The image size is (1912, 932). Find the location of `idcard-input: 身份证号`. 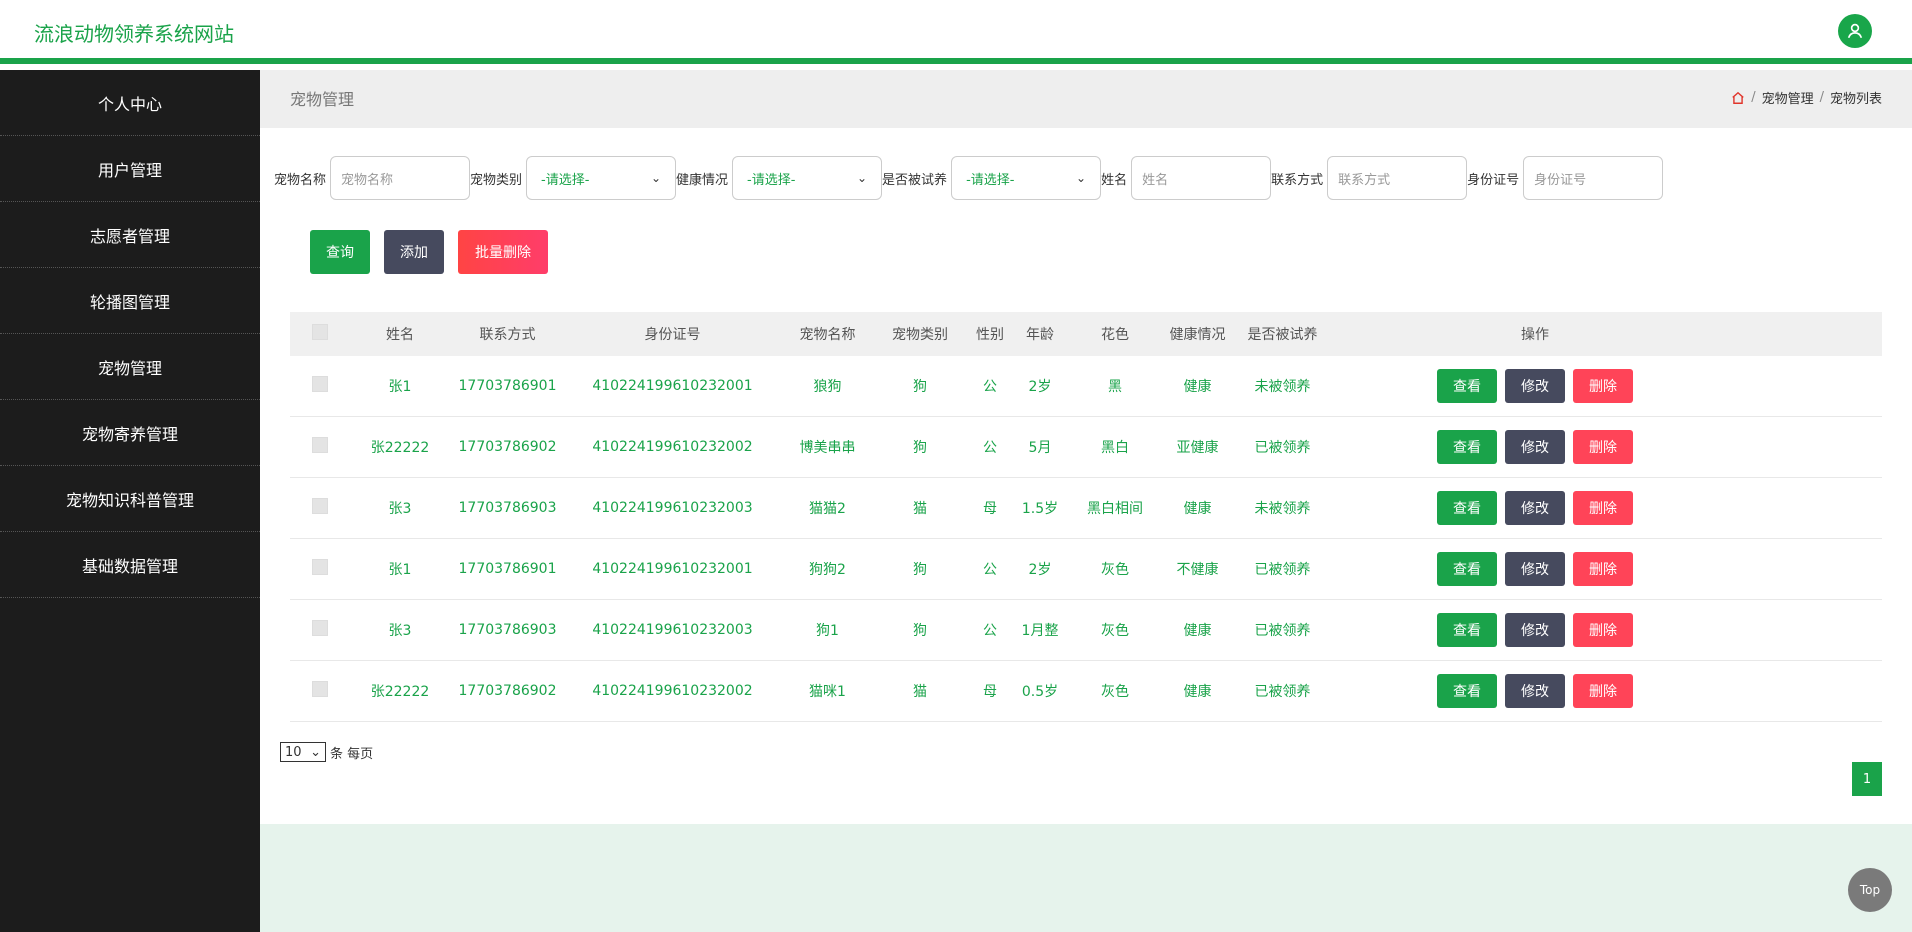

idcard-input: 身份证号 is located at coordinates (1593, 178).